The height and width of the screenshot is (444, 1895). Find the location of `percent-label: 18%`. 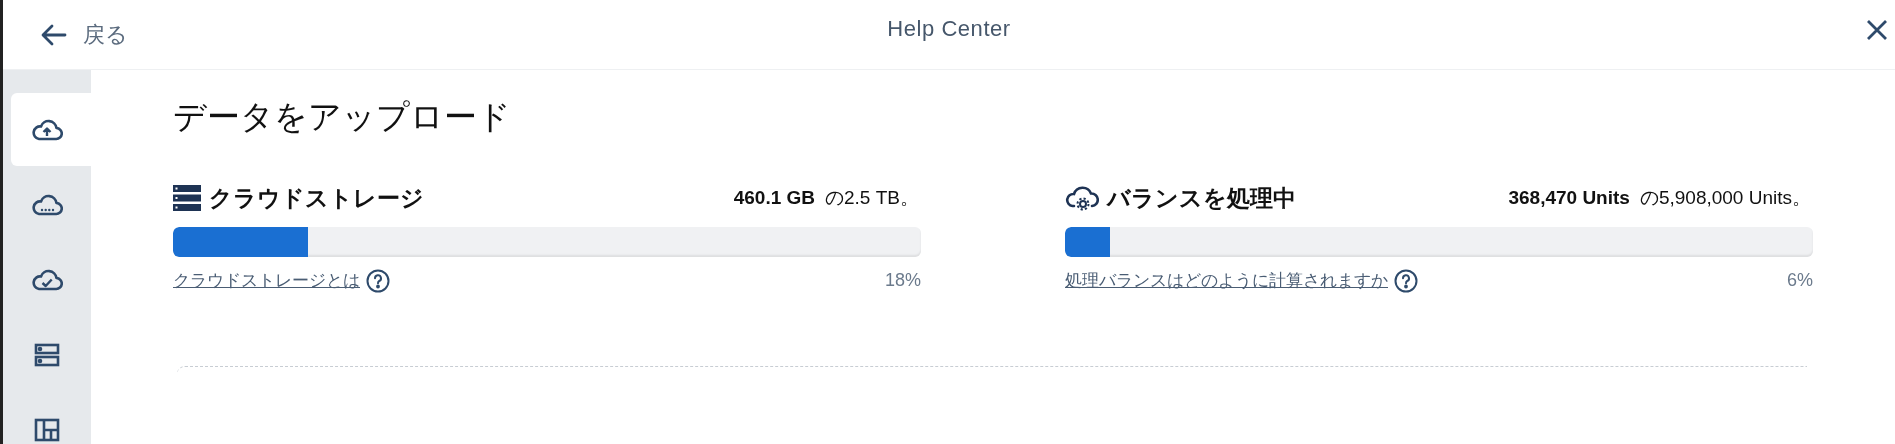

percent-label: 18% is located at coordinates (902, 281).